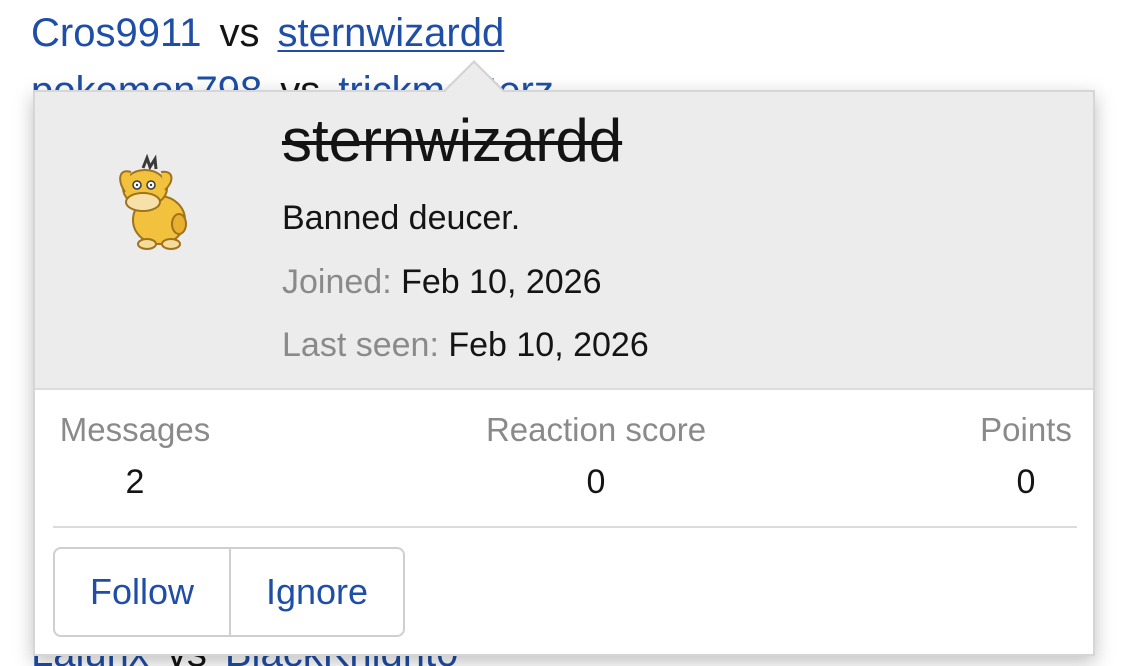 The width and height of the screenshot is (1125, 666). I want to click on member-actions: Follow Ignore, so click(229, 592).